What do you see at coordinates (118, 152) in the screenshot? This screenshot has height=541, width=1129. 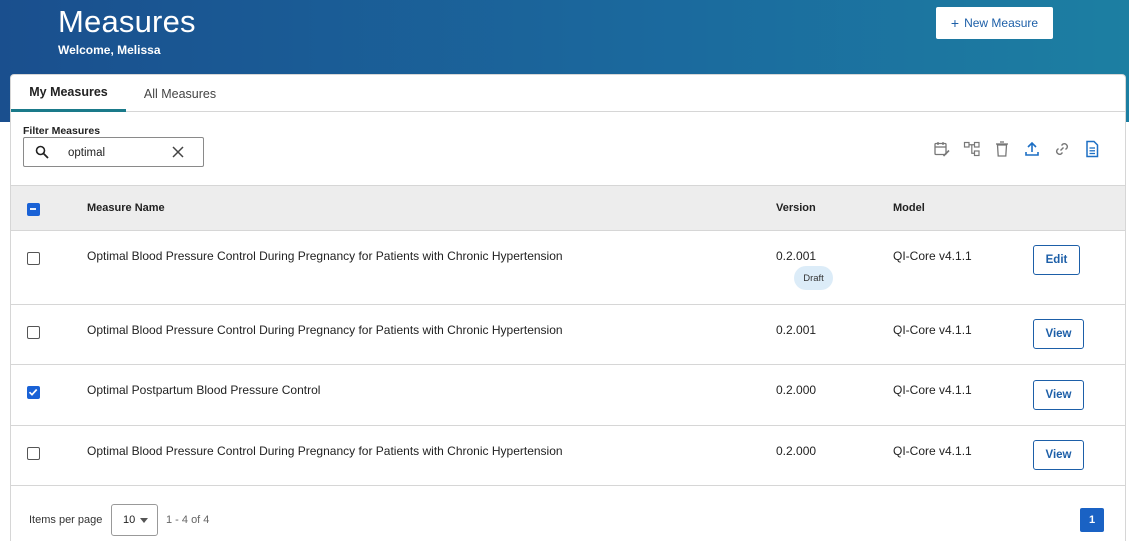 I see `filter-input` at bounding box center [118, 152].